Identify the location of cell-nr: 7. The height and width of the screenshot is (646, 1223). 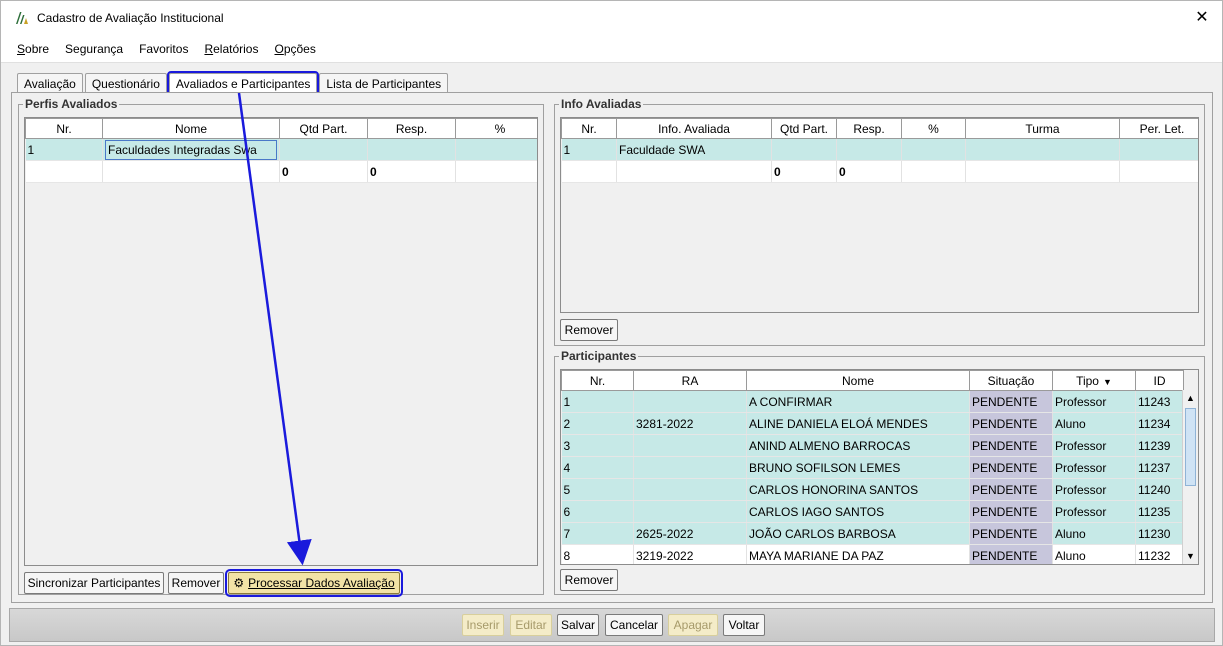
(597, 533).